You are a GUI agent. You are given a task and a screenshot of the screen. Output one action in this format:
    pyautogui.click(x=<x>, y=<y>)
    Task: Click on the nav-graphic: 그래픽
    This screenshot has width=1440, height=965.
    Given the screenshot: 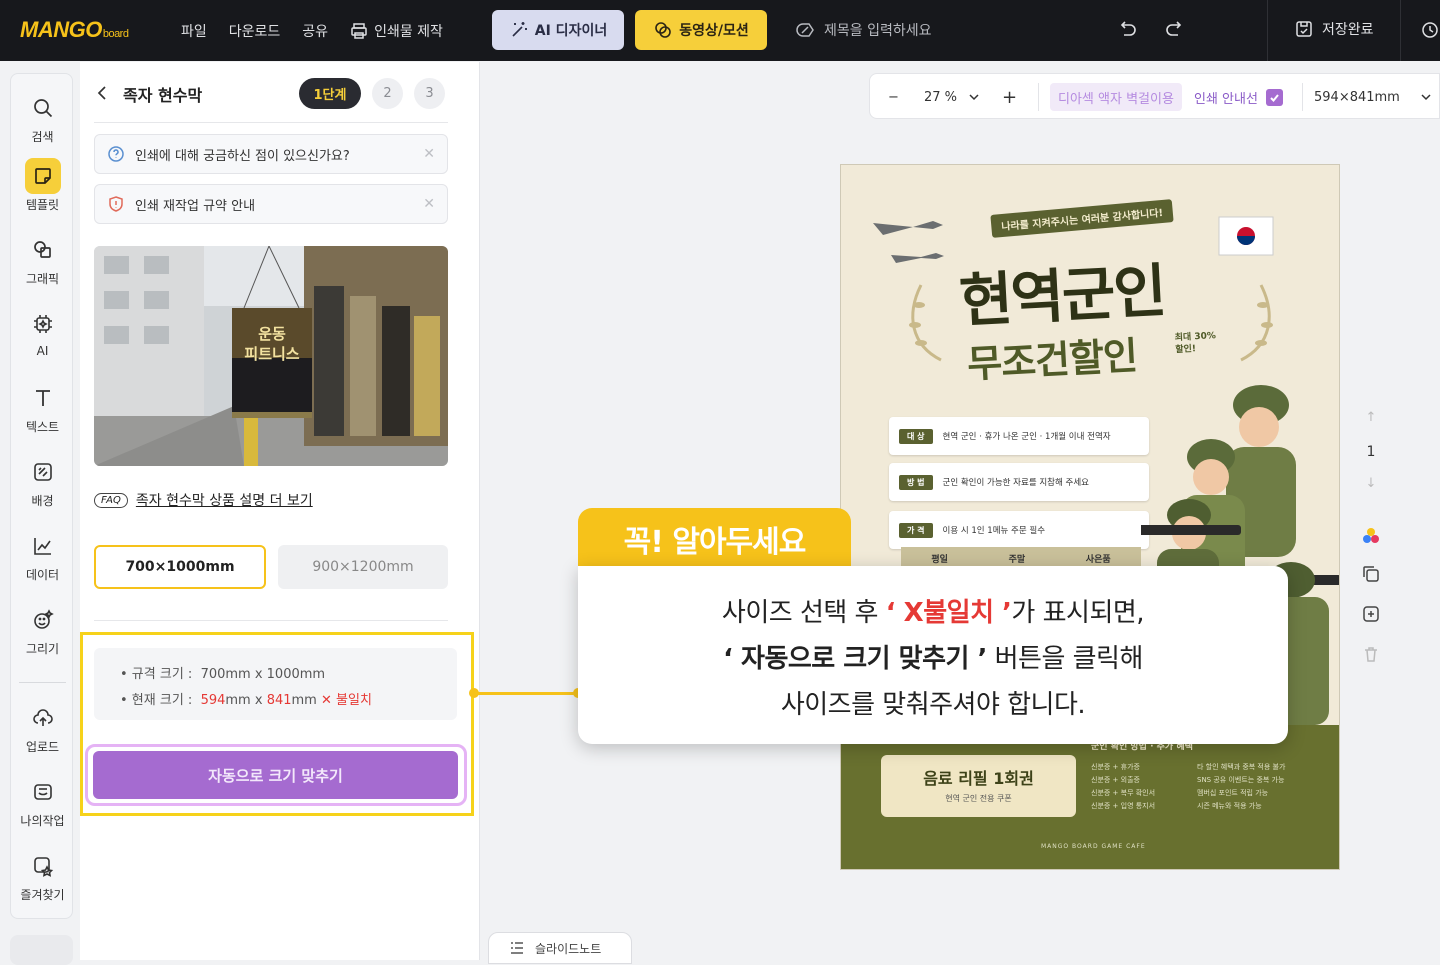 What is the action you would take?
    pyautogui.click(x=42, y=259)
    